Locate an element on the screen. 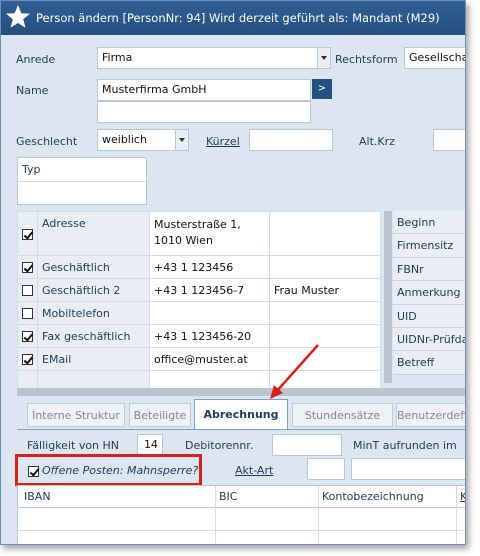  rechtsform-label: Rechtsform is located at coordinates (366, 59).